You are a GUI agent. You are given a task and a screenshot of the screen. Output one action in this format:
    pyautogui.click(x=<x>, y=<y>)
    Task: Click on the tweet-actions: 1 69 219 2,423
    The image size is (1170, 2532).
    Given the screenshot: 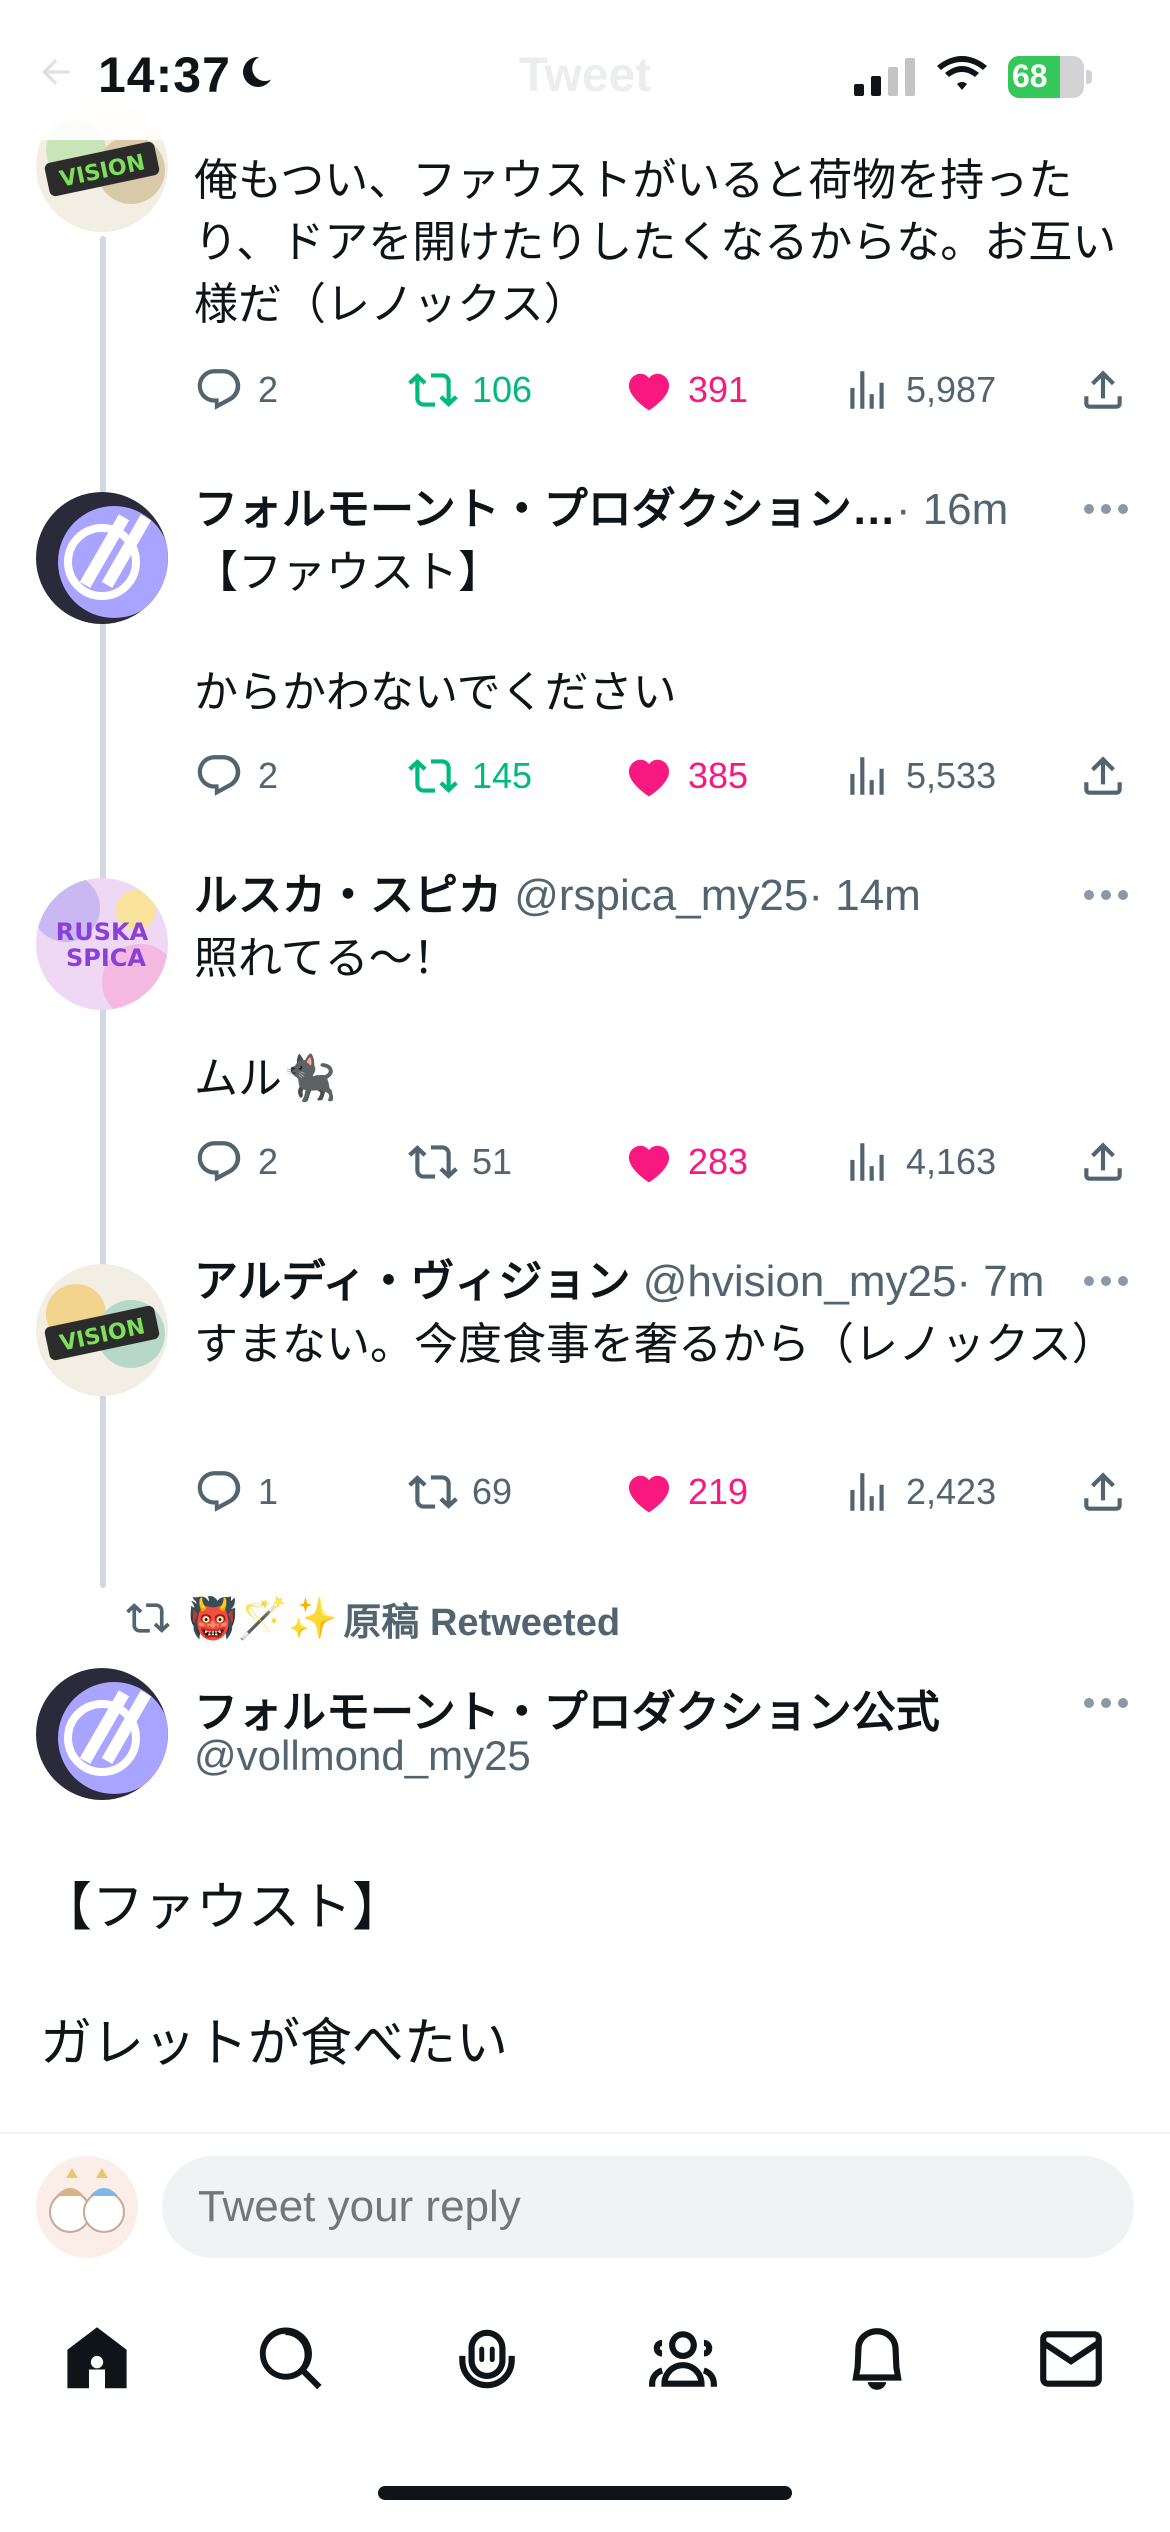 What is the action you would take?
    pyautogui.click(x=664, y=1492)
    